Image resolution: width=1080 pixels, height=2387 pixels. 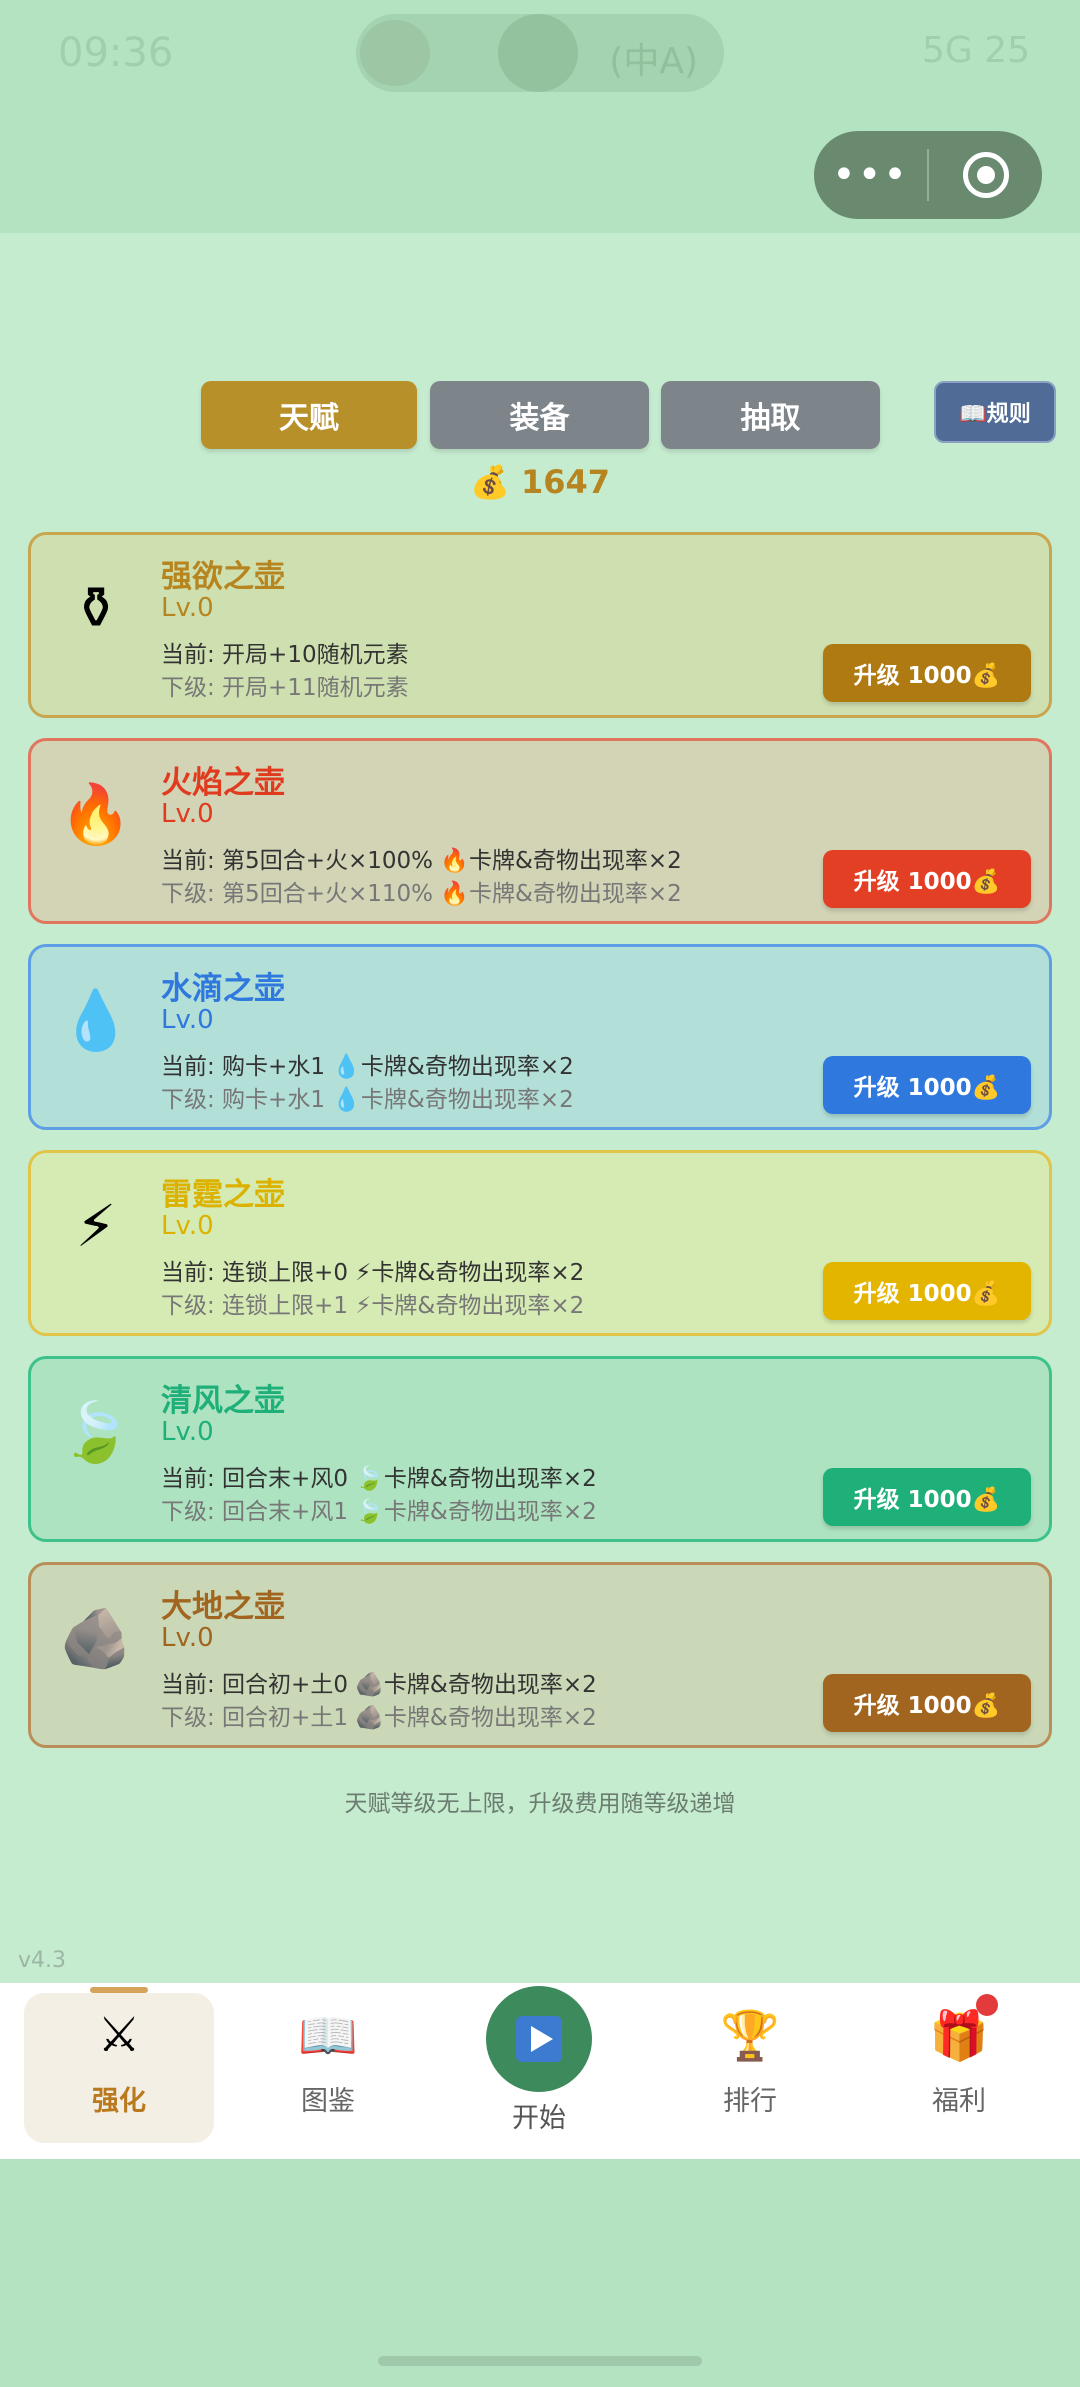 I want to click on more-button: •••, so click(x=870, y=175).